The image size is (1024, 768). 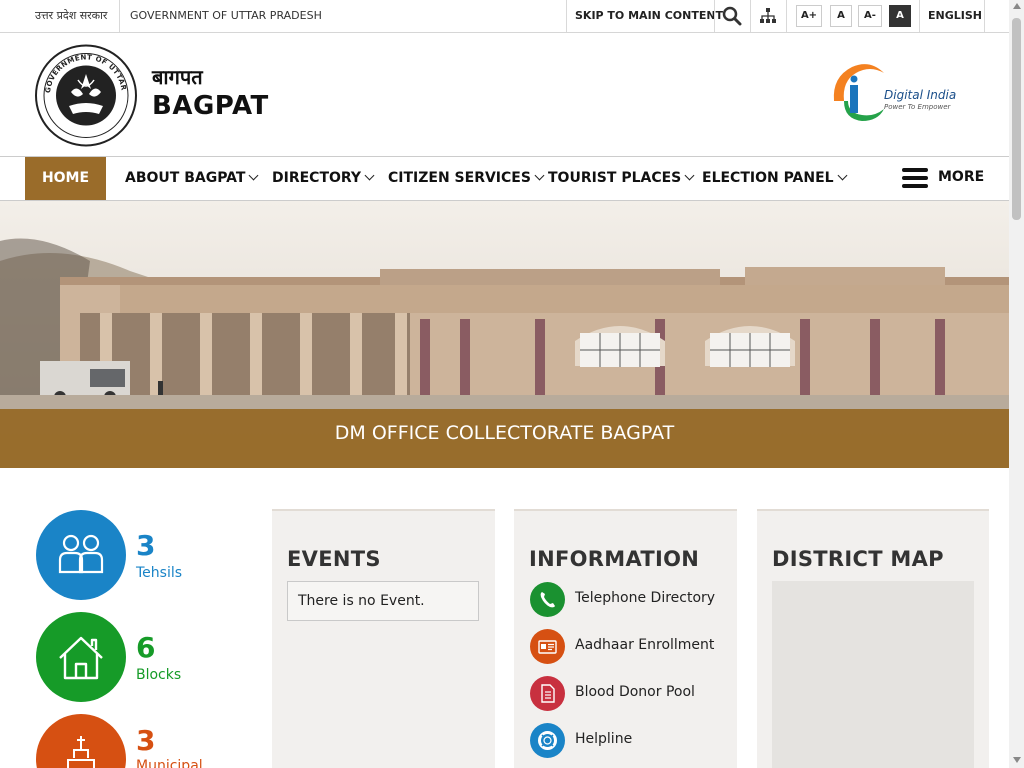 I want to click on state-hindi-link: उत्तर प्रदेश सरकार, so click(x=71, y=16).